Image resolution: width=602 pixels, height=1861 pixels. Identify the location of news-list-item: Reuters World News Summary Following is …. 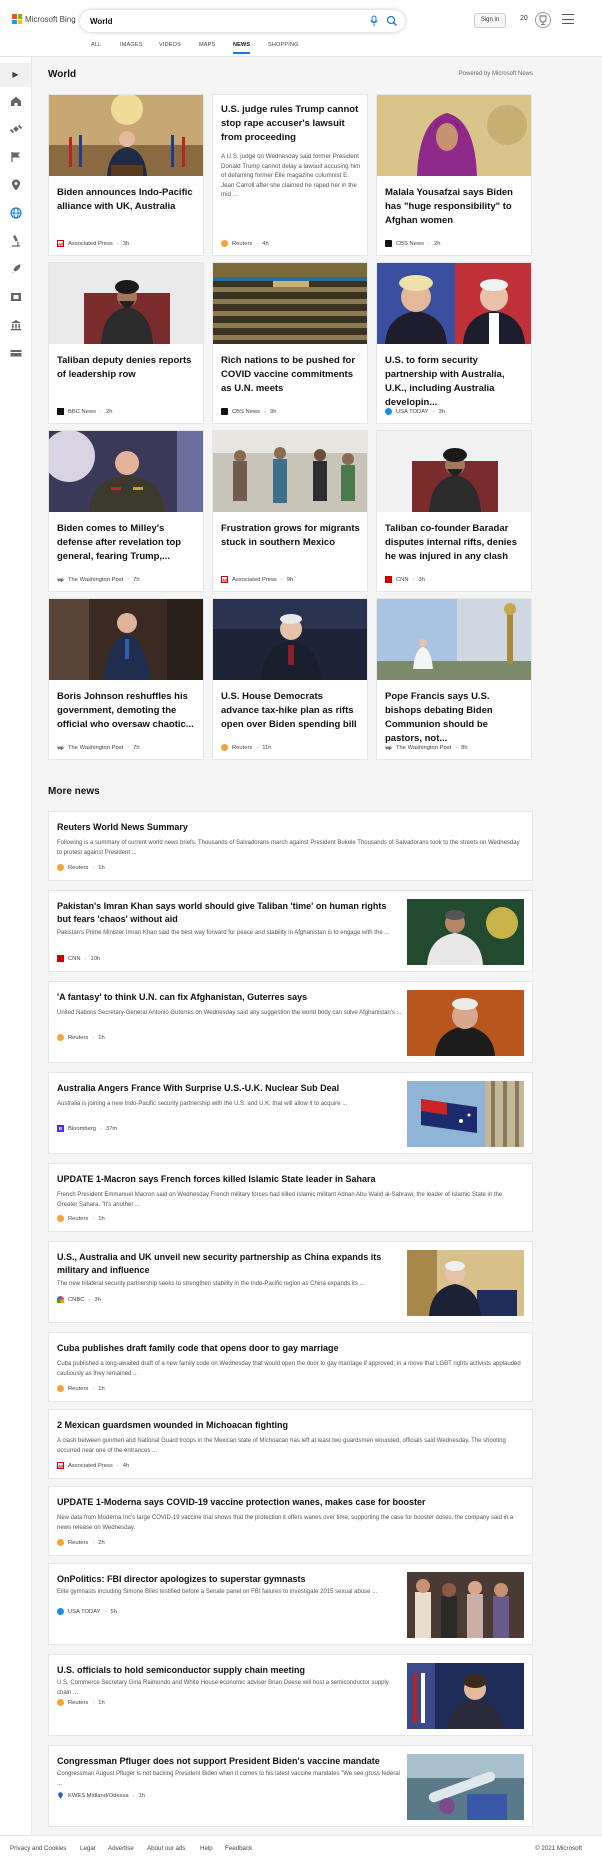
(290, 846).